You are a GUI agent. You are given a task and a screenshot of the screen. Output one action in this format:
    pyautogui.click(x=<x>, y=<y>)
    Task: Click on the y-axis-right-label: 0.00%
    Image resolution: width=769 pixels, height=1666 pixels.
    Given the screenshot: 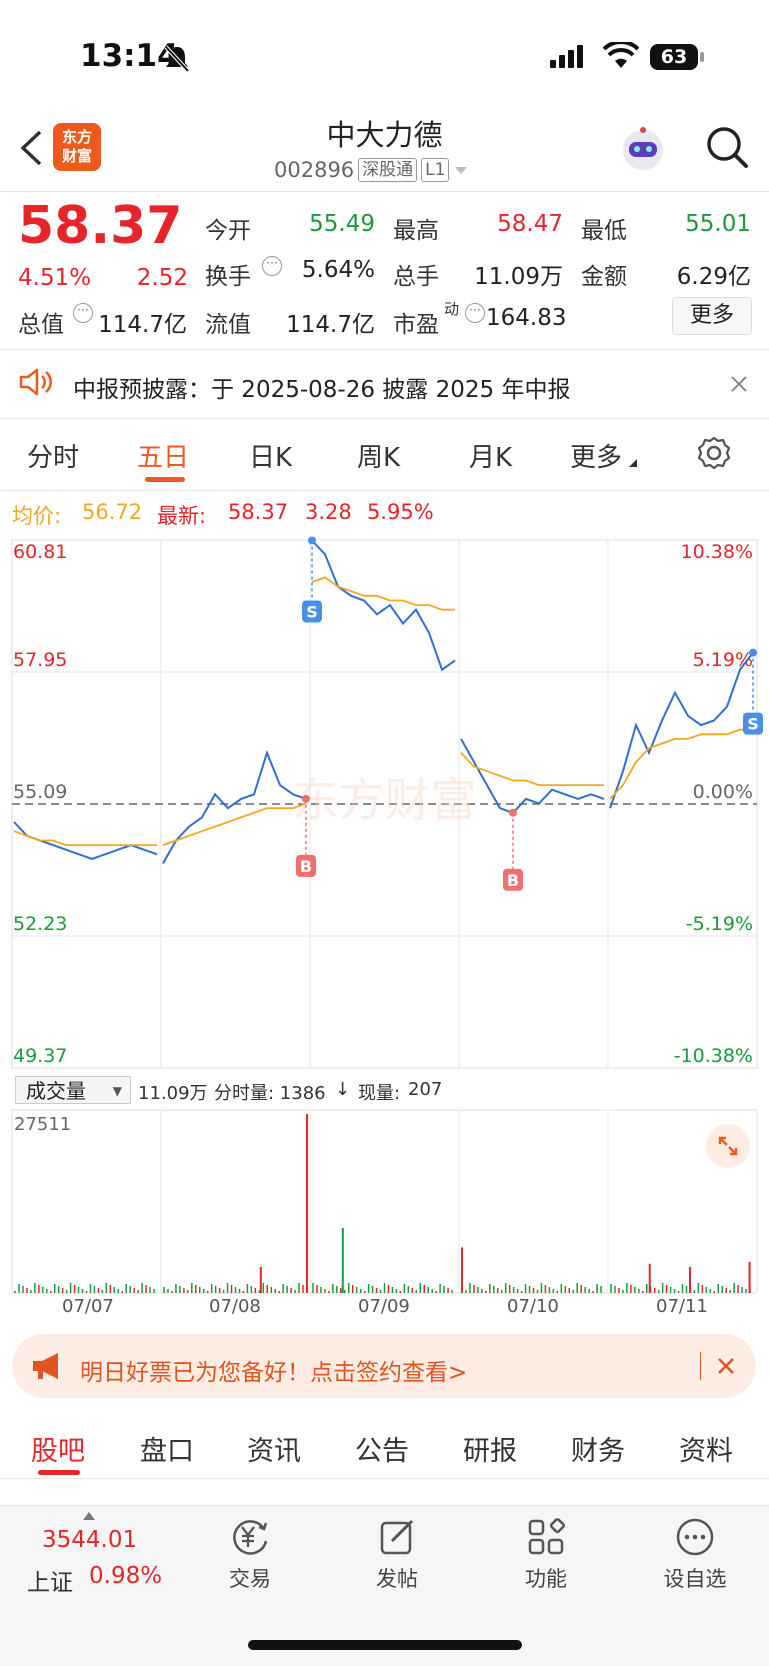 What is the action you would take?
    pyautogui.click(x=723, y=792)
    